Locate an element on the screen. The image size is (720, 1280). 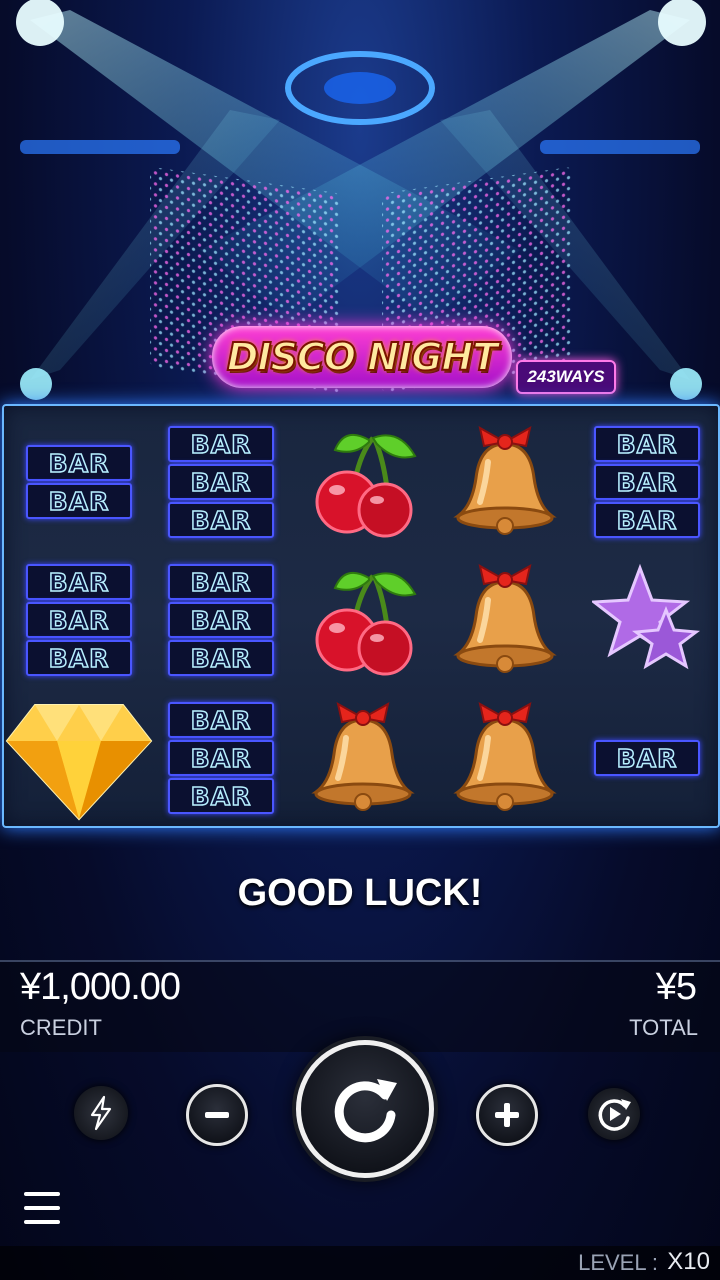
reel-5-row-2-star is located at coordinates (647, 620).